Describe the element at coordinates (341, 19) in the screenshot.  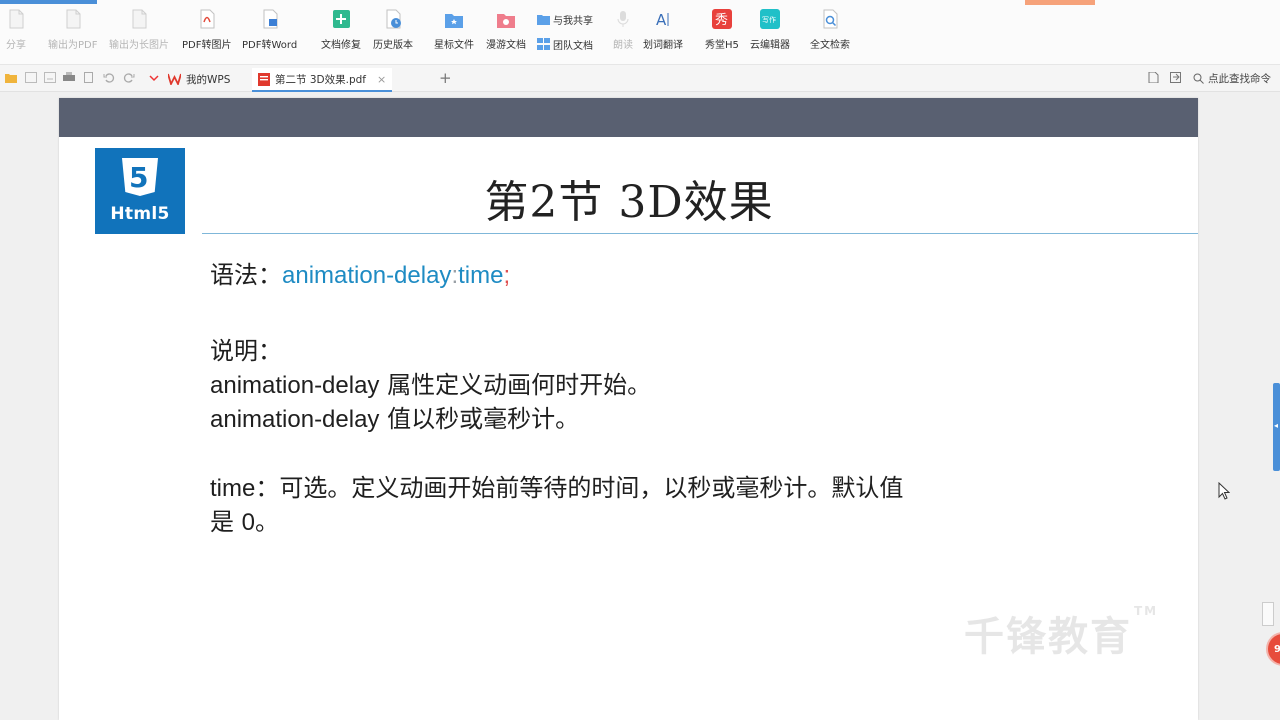
I see `doc-repair-icon` at that location.